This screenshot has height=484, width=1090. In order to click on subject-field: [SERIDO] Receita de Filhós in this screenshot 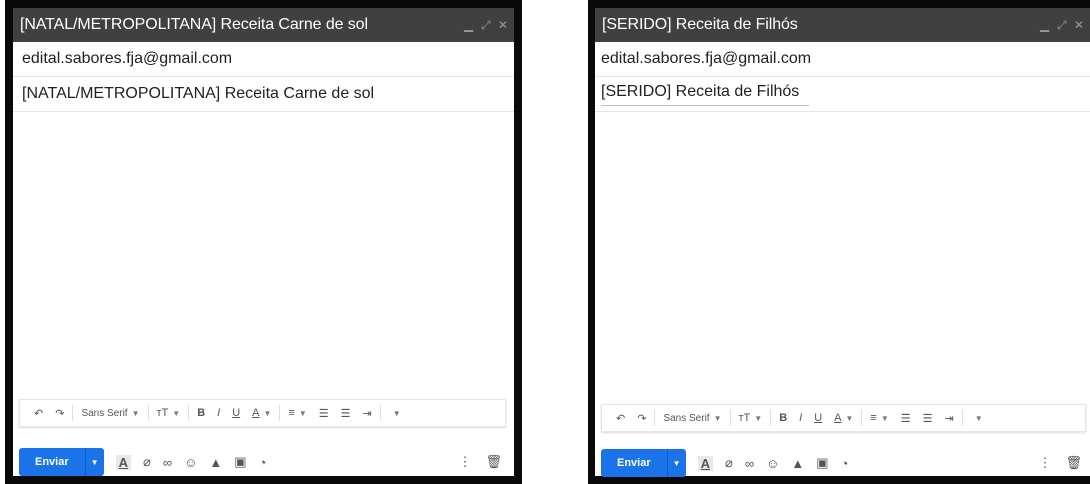, I will do `click(842, 94)`.